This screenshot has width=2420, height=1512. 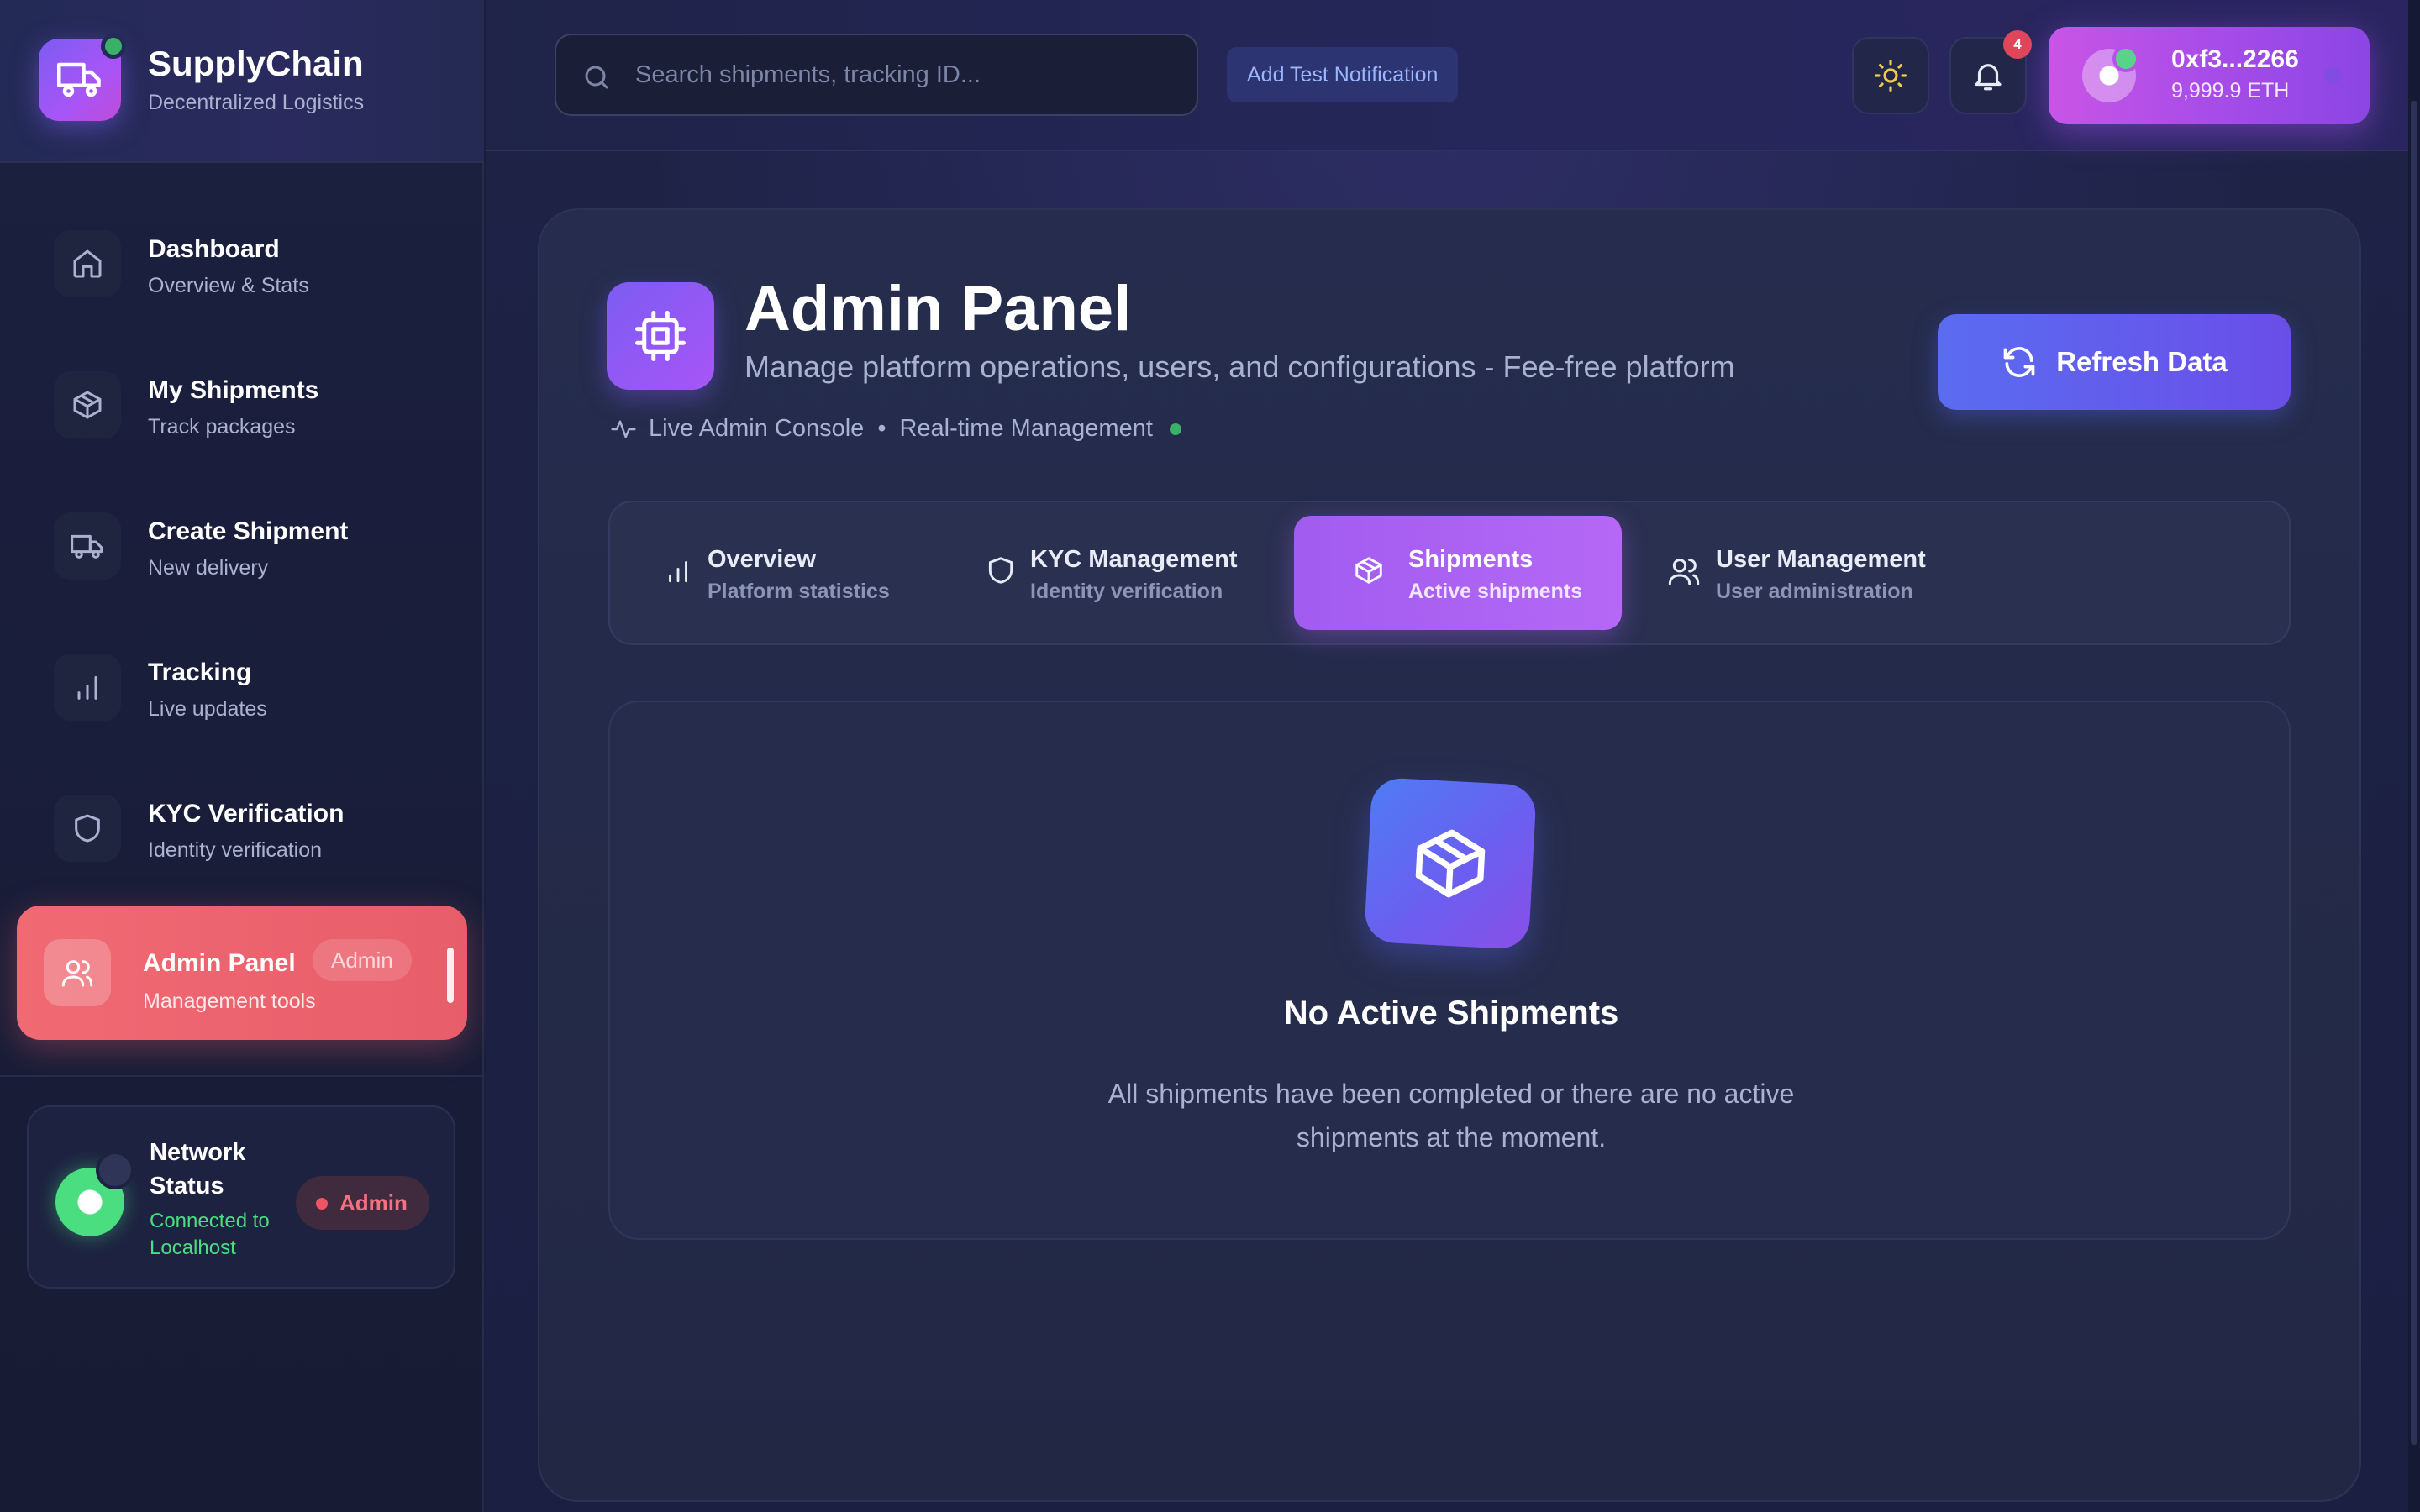 I want to click on network-status-text: Connected to Localhost, so click(x=210, y=1234).